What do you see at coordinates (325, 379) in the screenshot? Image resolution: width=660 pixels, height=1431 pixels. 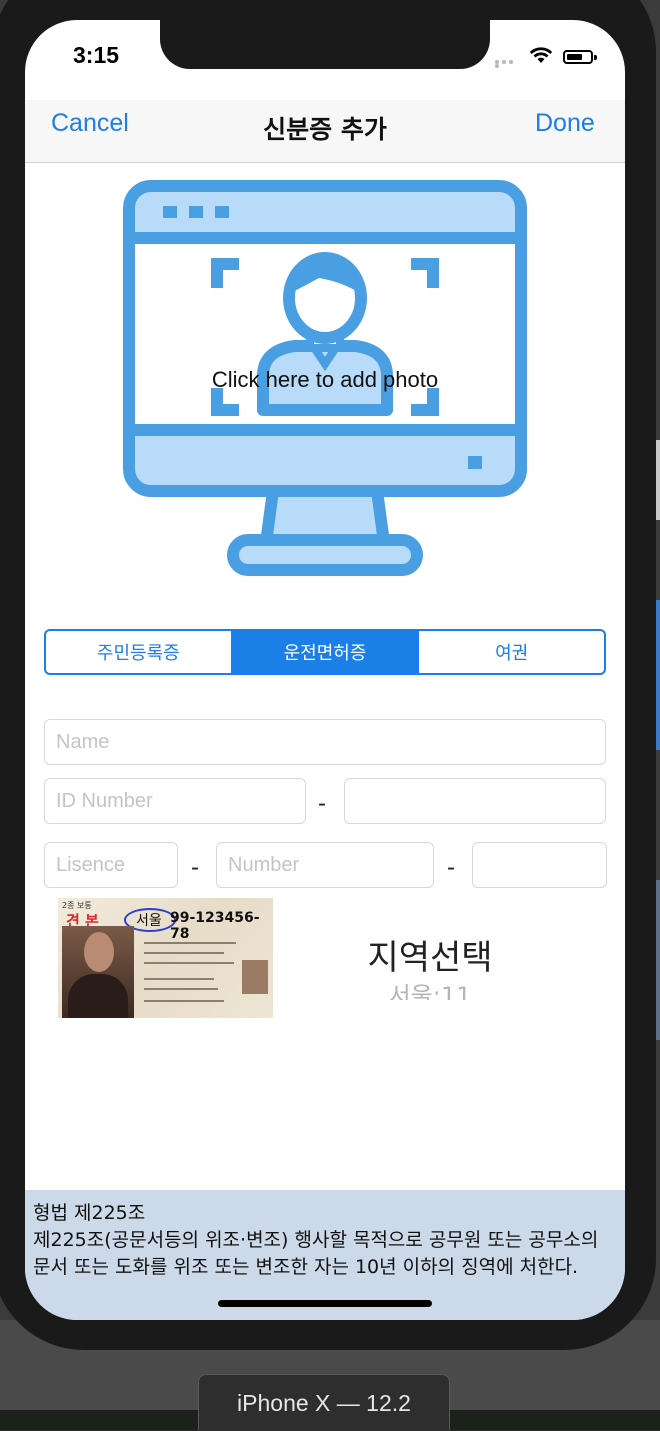 I see `add-photo-label: Click here to add photo` at bounding box center [325, 379].